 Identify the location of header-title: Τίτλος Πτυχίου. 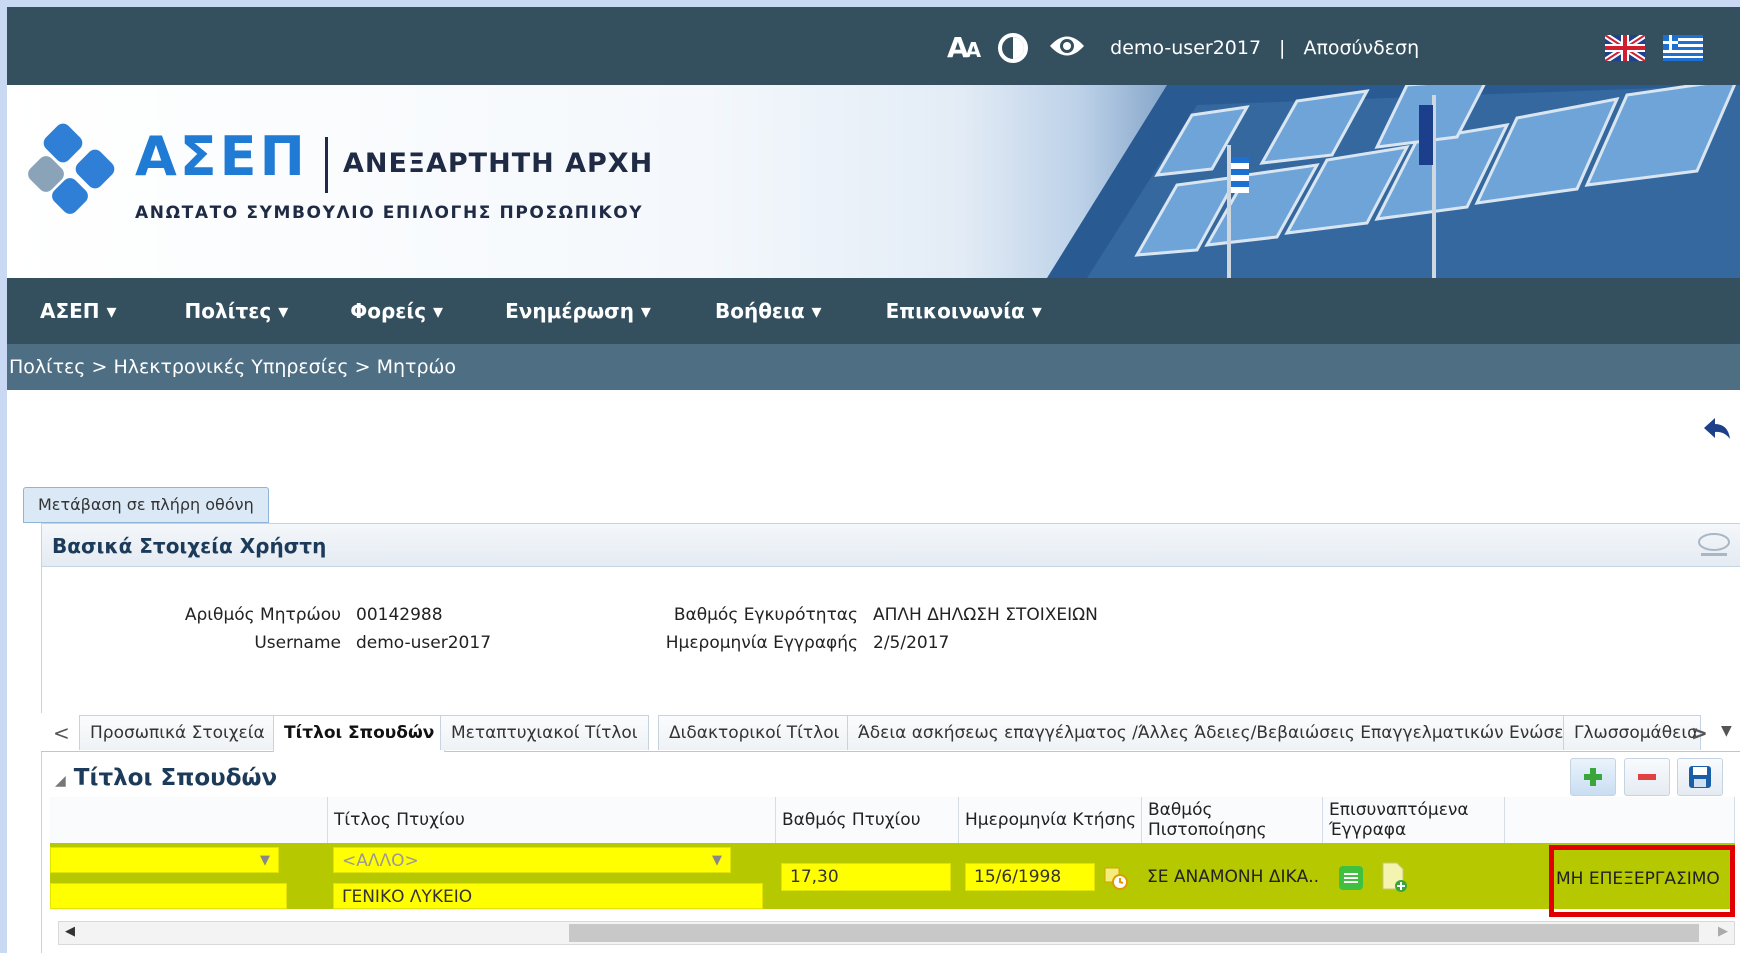
(552, 820).